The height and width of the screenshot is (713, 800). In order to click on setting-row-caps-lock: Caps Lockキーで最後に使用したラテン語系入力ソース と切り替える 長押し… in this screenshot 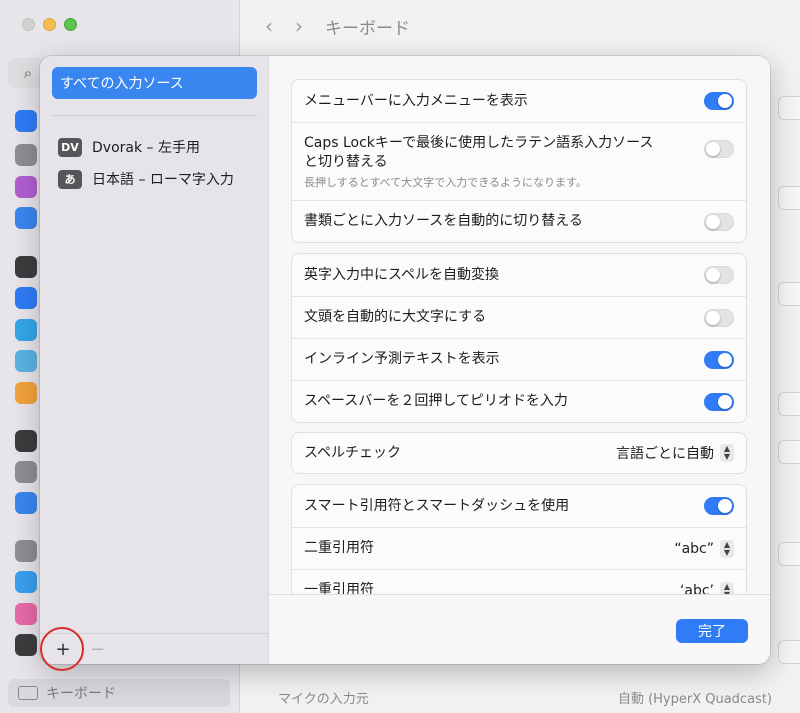, I will do `click(519, 161)`.